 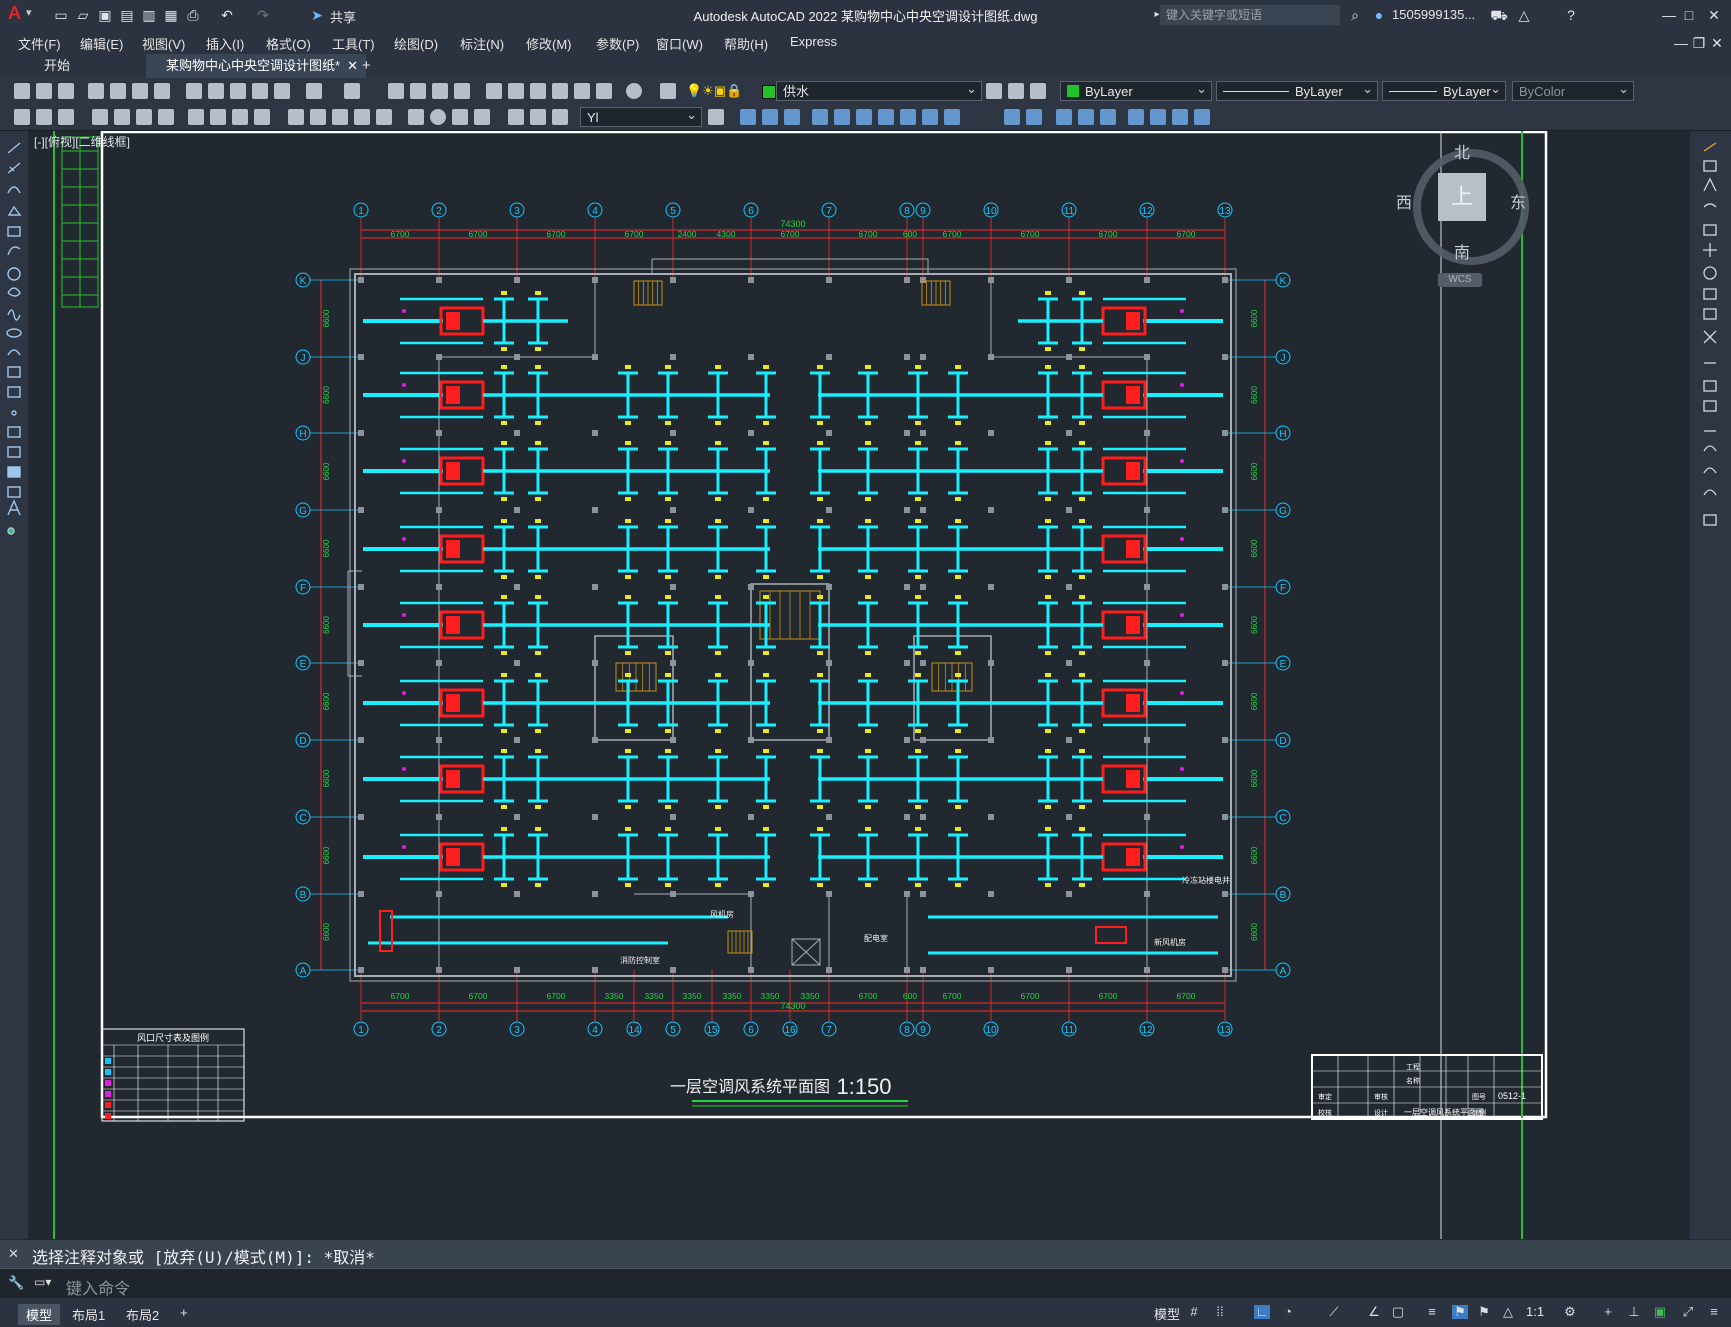 I want to click on save-toolbar-icon, so click(x=66, y=91).